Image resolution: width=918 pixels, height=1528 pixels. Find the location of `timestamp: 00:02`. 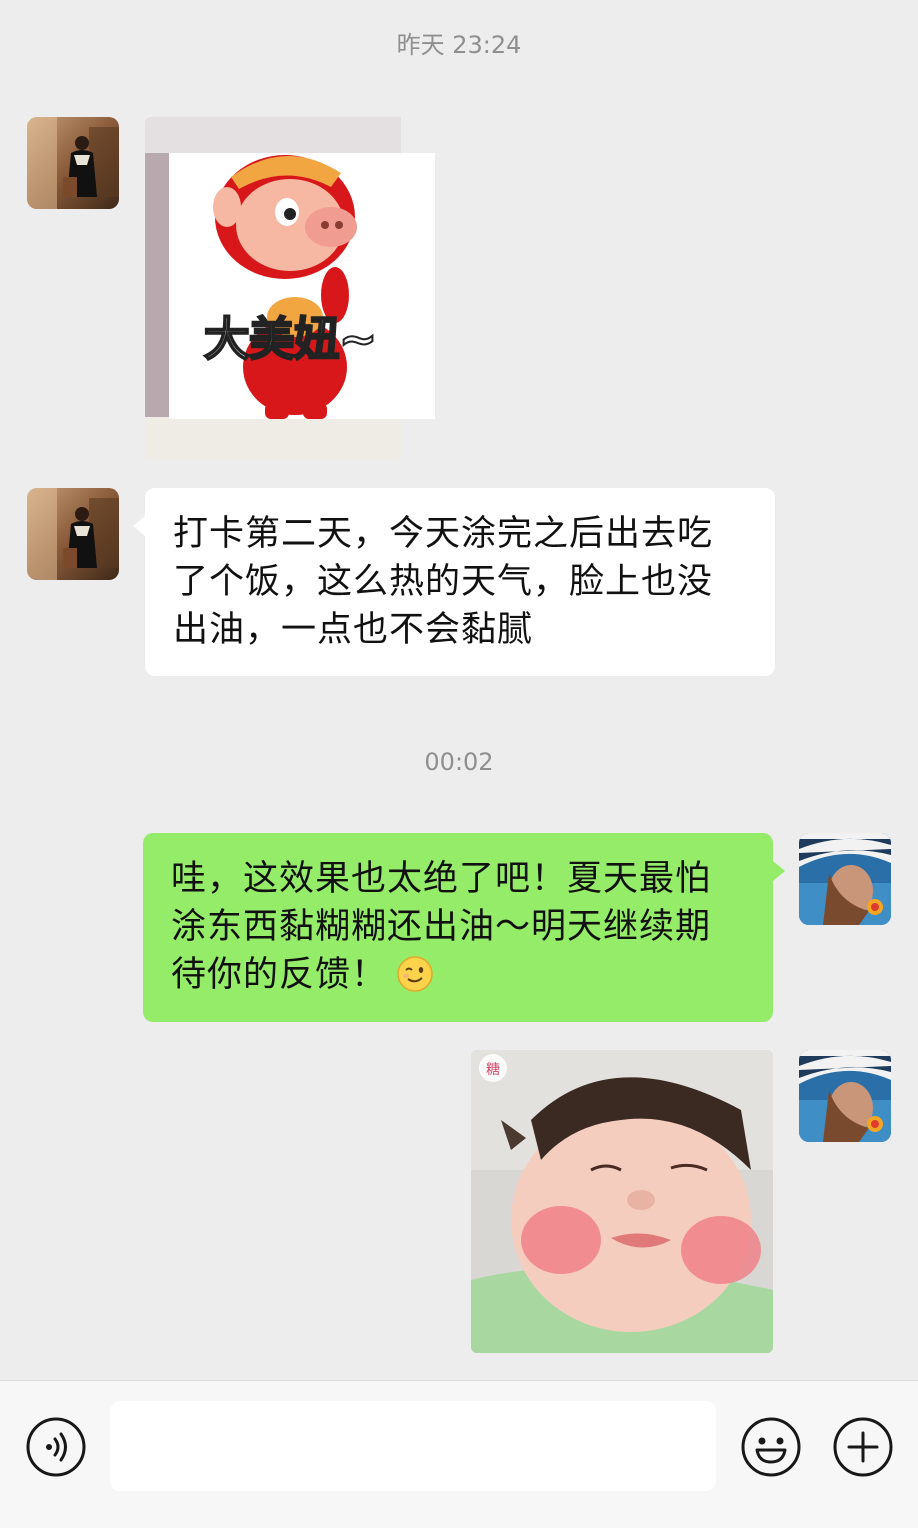

timestamp: 00:02 is located at coordinates (459, 762).